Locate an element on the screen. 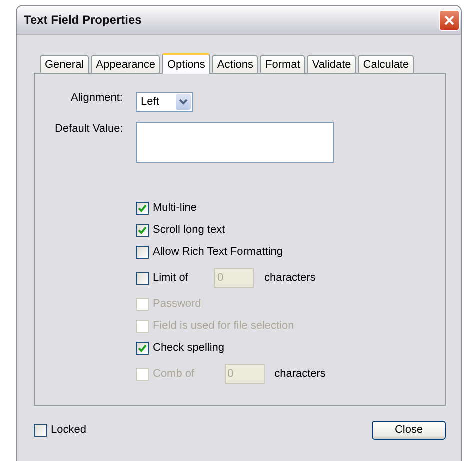 The height and width of the screenshot is (461, 466). field-label: Default Value: is located at coordinates (89, 129).